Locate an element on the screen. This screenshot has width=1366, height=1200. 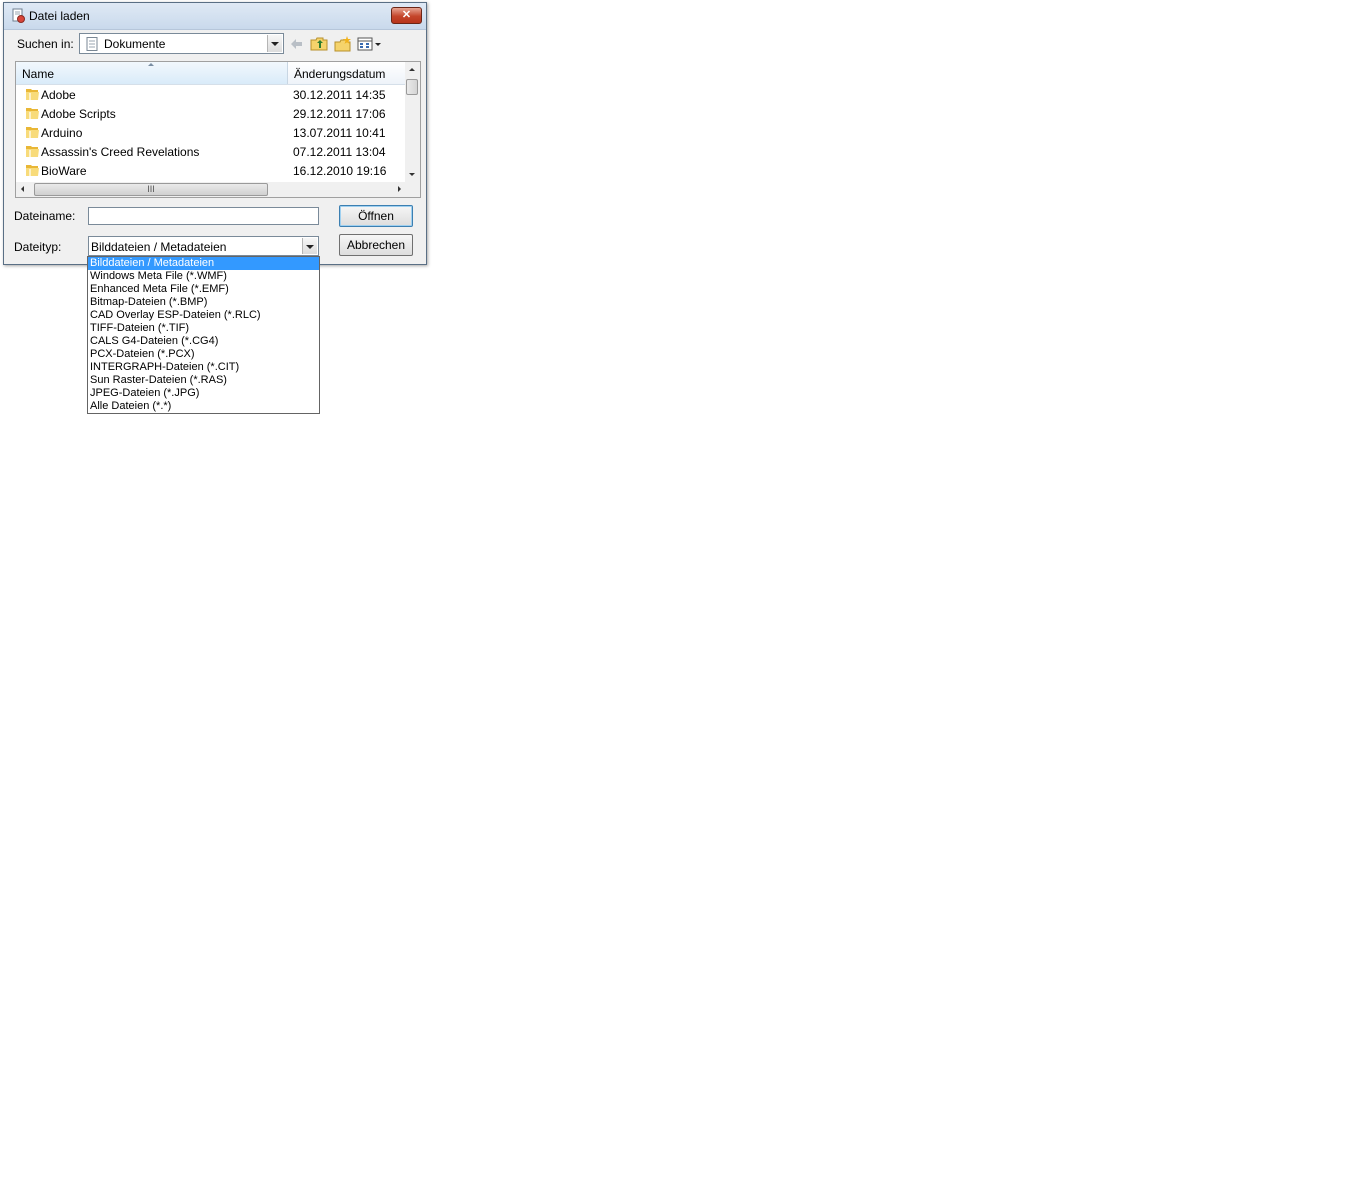
filetype-option: TIFF-Dateien (*.TIF) is located at coordinates (203, 328).